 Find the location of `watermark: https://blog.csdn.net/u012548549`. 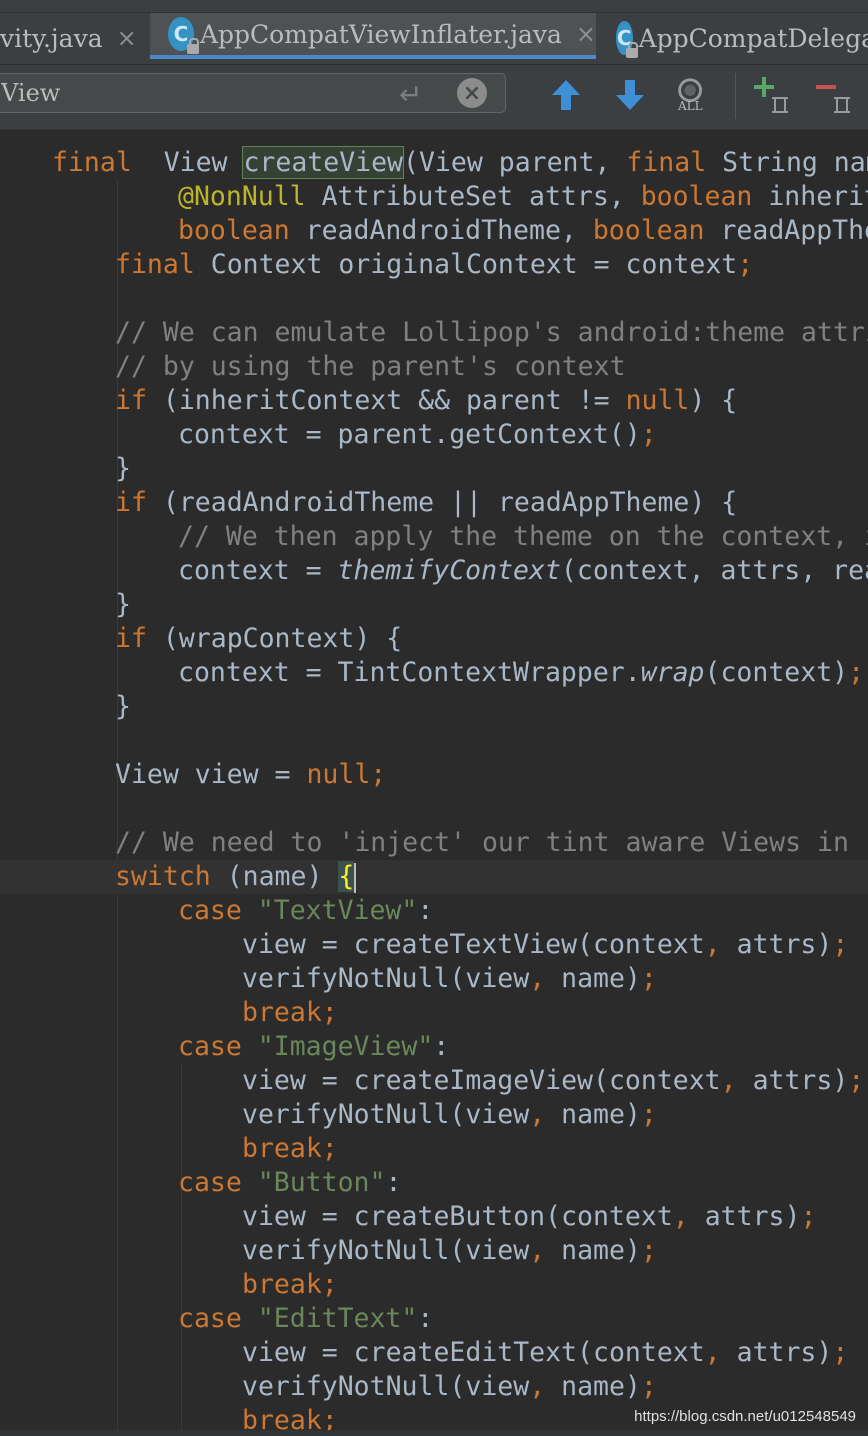

watermark: https://blog.csdn.net/u012548549 is located at coordinates (745, 1416).